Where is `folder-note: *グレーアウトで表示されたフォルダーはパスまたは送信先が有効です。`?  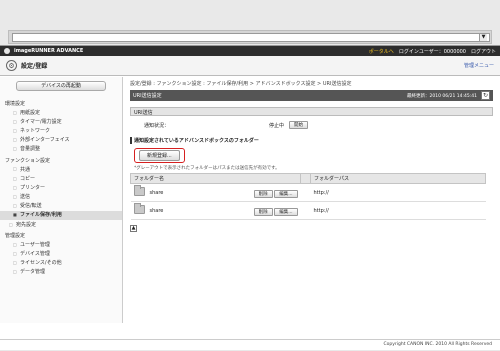
folder-note: *グレーアウトで表示されたフォルダーはパスまたは送信先が有効です。 is located at coordinates (207, 168).